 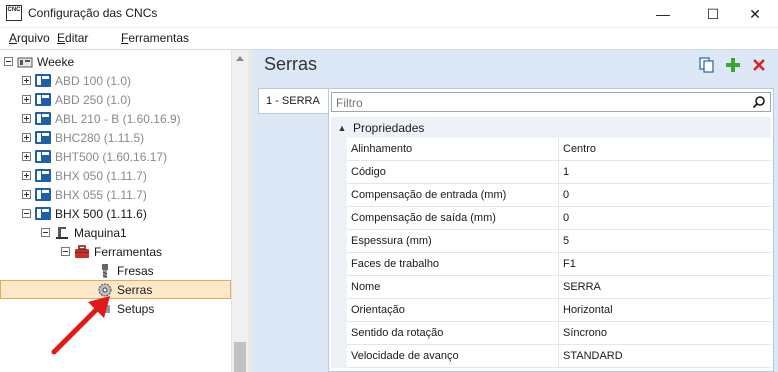 I want to click on tree-item-machine: BHT500 (1.60.16.17), so click(x=94, y=156).